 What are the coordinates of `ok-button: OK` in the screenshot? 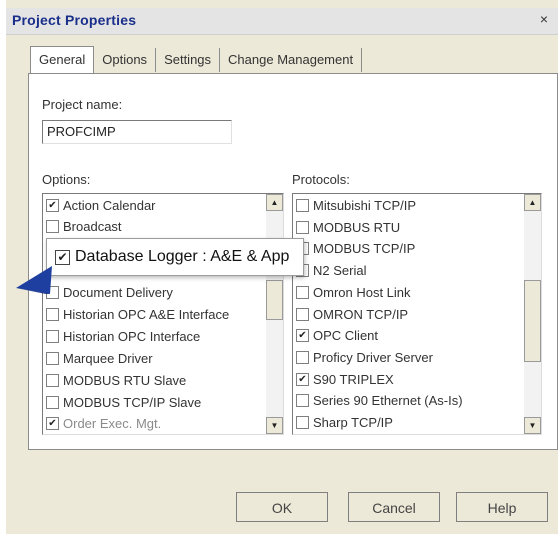 It's located at (282, 507).